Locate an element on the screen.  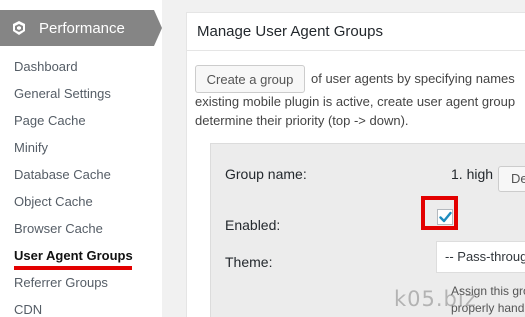
sidebar-item-minify: Minify is located at coordinates (81, 147).